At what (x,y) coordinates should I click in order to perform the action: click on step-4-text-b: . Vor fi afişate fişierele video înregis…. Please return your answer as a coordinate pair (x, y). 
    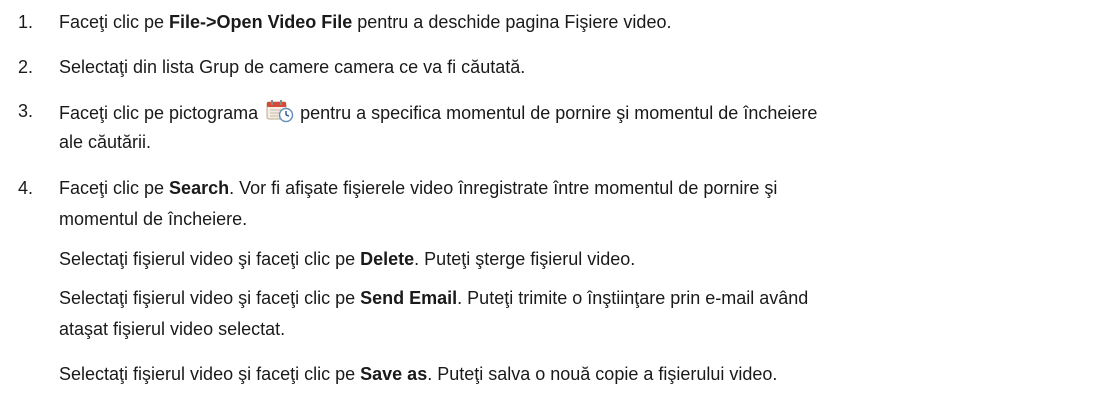
    Looking at the image, I should click on (503, 188).